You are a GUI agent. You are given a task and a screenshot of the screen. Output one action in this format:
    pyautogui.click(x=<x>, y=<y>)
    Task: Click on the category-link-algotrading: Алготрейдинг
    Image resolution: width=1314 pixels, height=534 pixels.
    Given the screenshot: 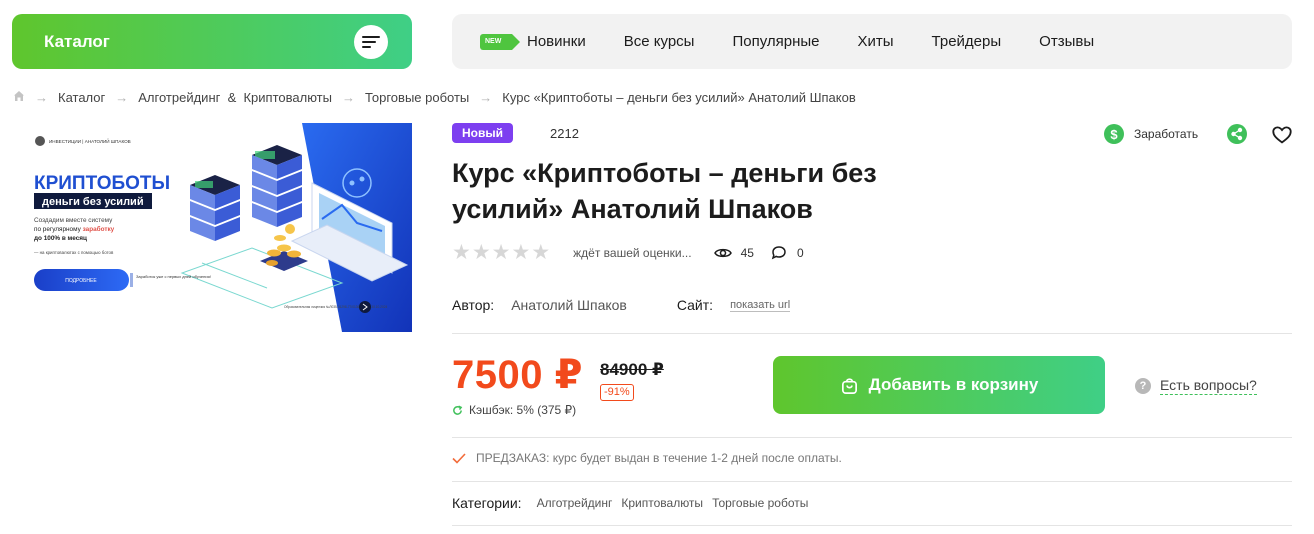 What is the action you would take?
    pyautogui.click(x=575, y=503)
    